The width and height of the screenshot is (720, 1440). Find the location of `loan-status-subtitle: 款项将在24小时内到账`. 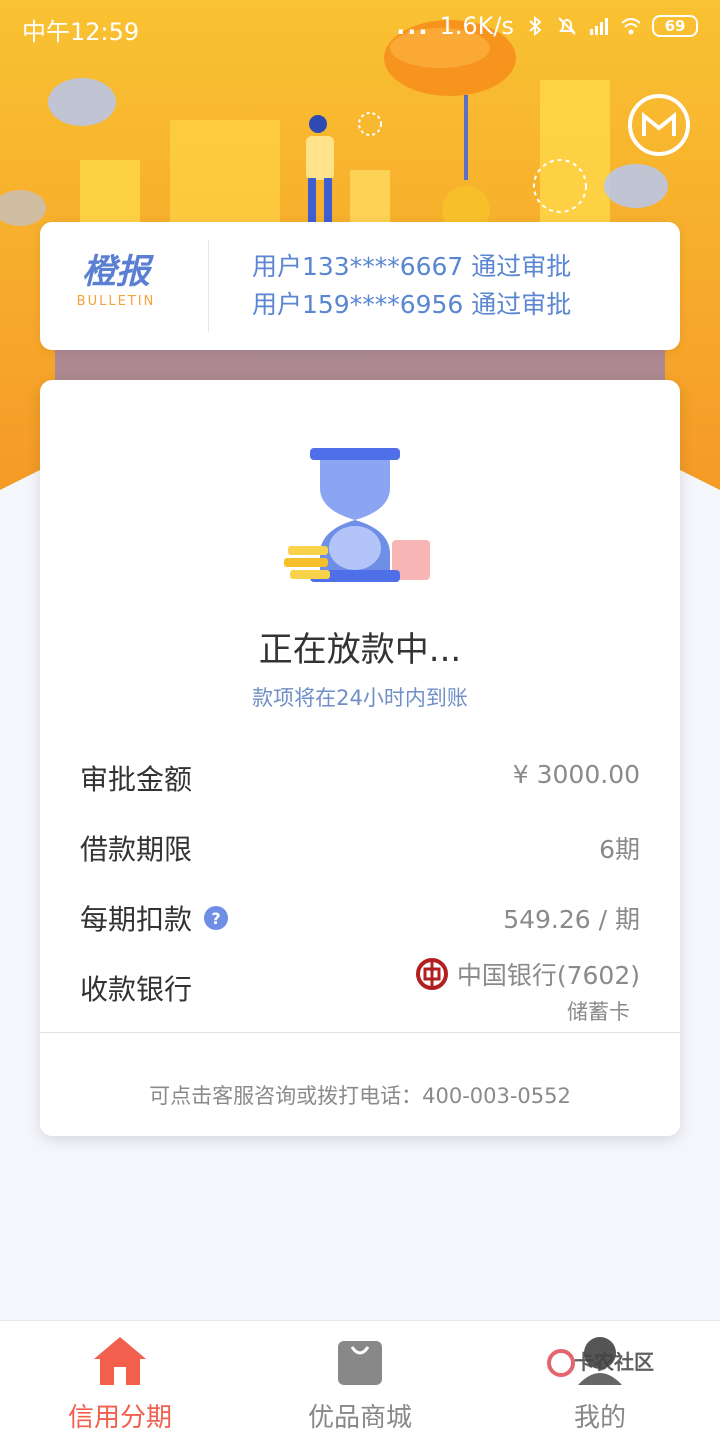

loan-status-subtitle: 款项将在24小时内到账 is located at coordinates (360, 698).